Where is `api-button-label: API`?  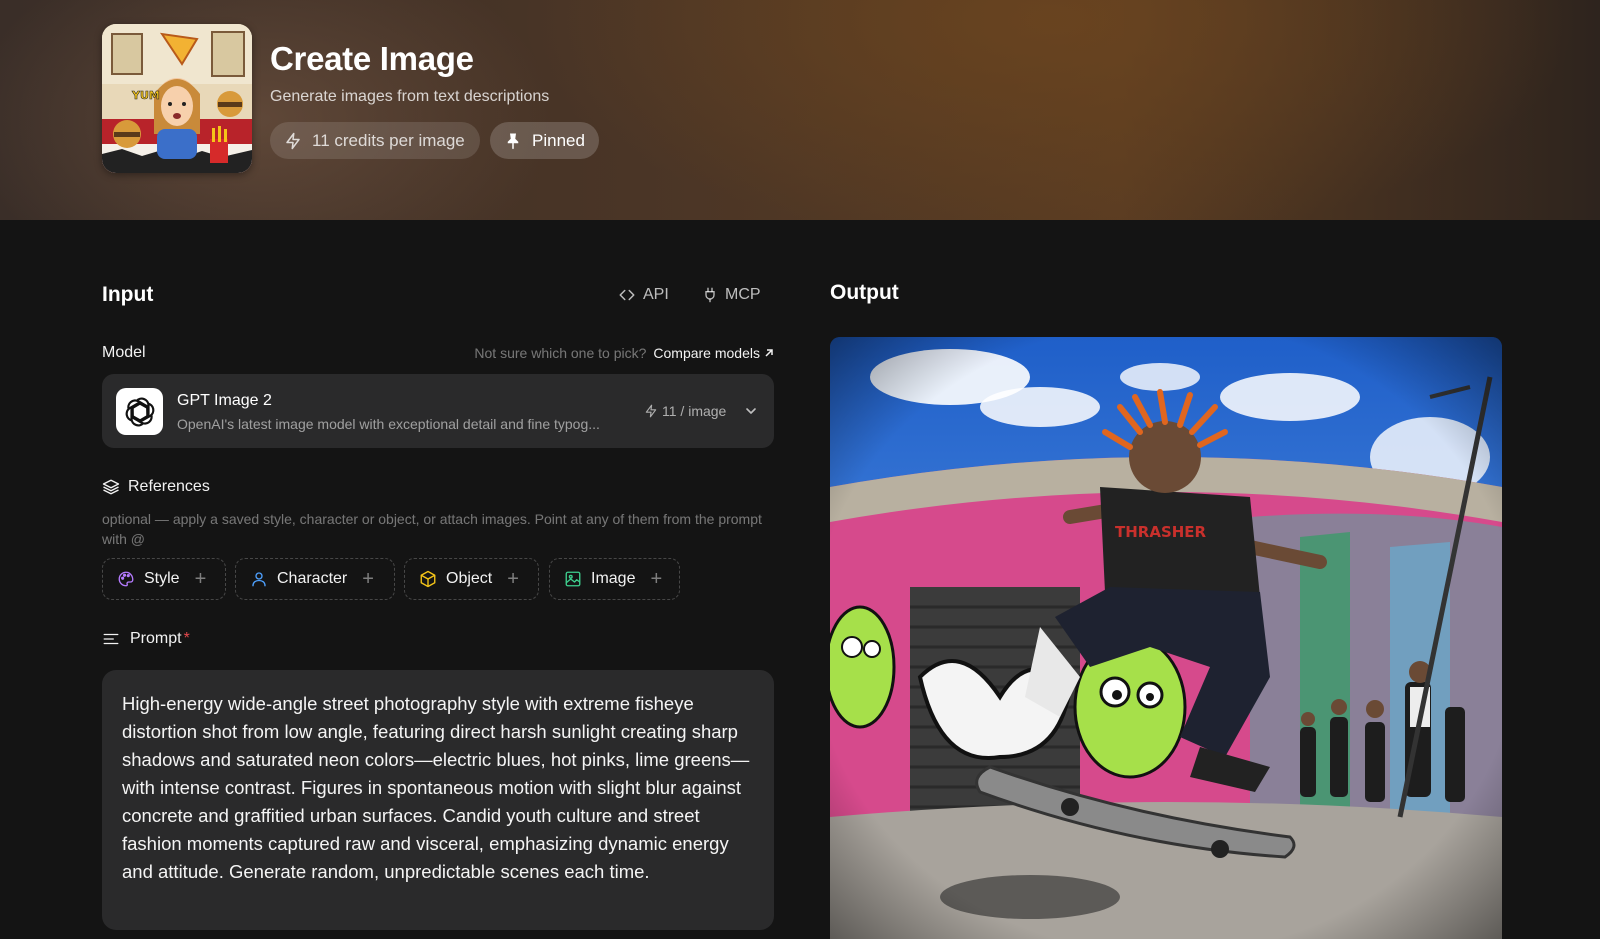
api-button-label: API is located at coordinates (656, 294).